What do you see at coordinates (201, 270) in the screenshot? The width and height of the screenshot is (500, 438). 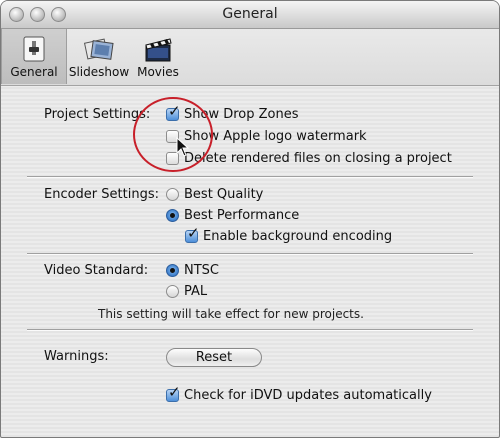 I see `ntsc-label: NTSC` at bounding box center [201, 270].